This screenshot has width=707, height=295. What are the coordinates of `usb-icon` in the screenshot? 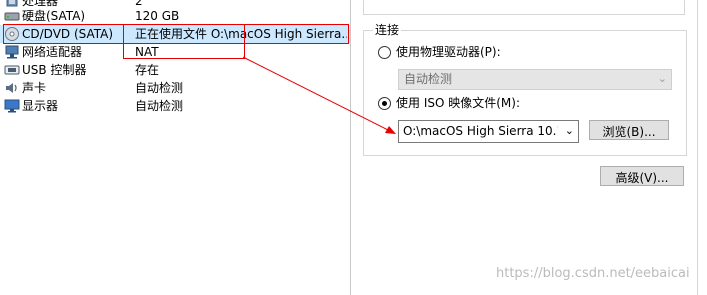 It's located at (12, 70).